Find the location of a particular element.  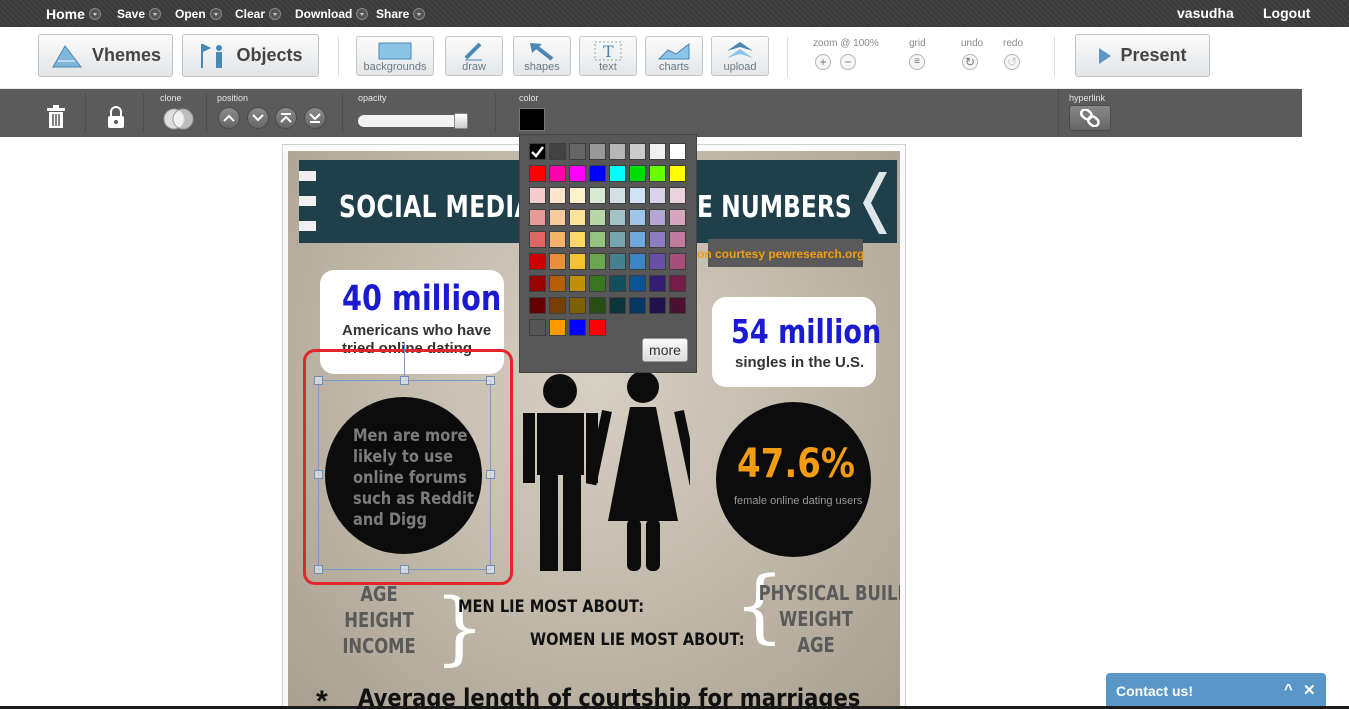

trash-icon is located at coordinates (56, 119).